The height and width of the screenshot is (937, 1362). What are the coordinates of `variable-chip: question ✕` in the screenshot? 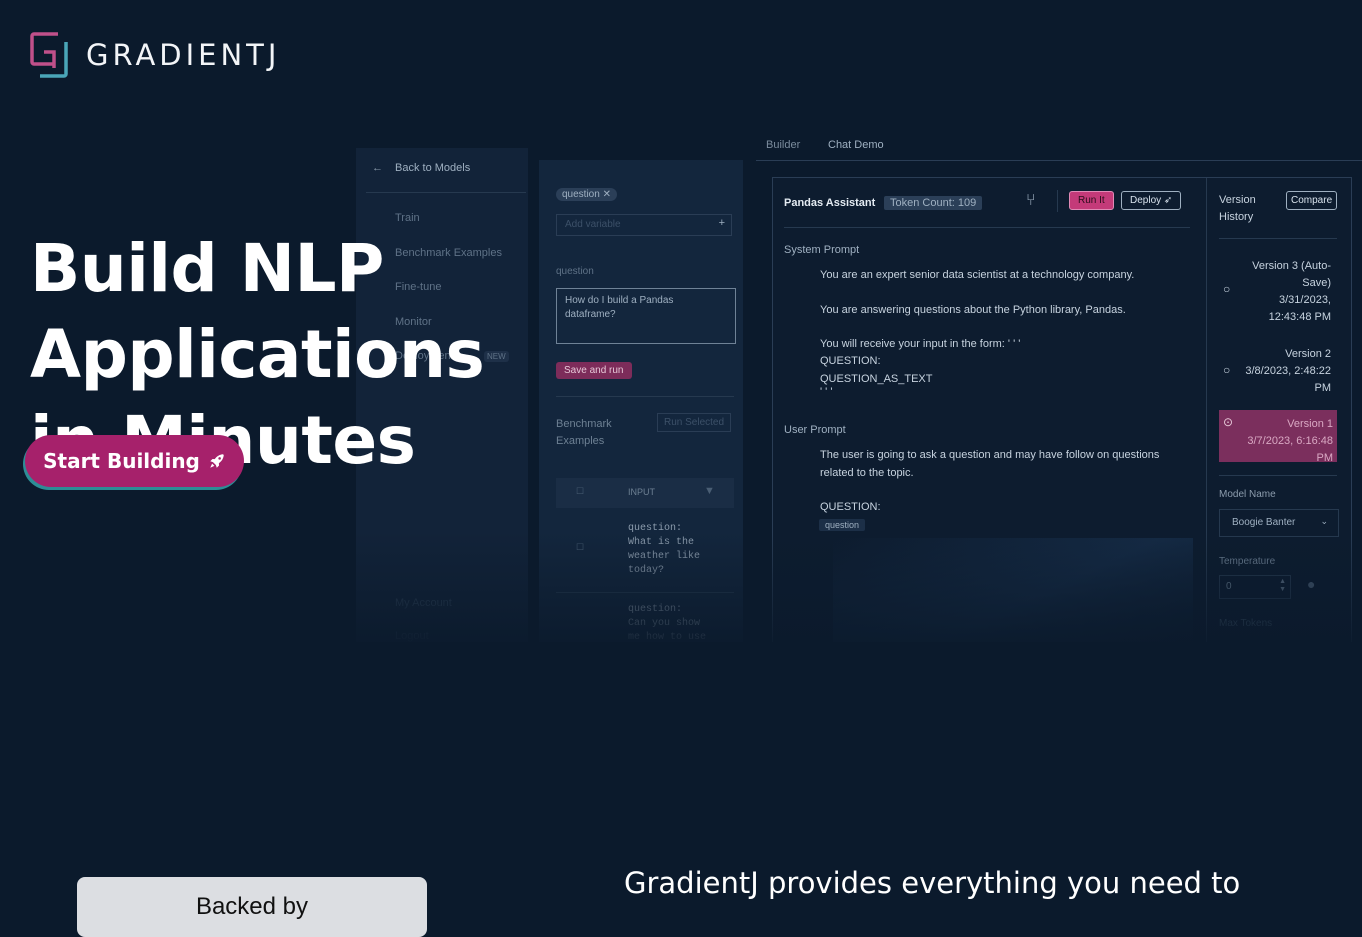 It's located at (586, 194).